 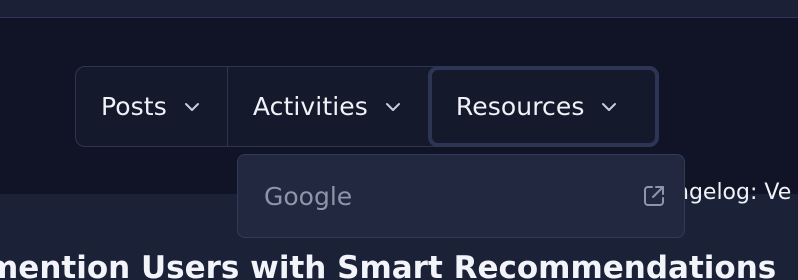 I want to click on nav-item-label: Resources, so click(x=520, y=106).